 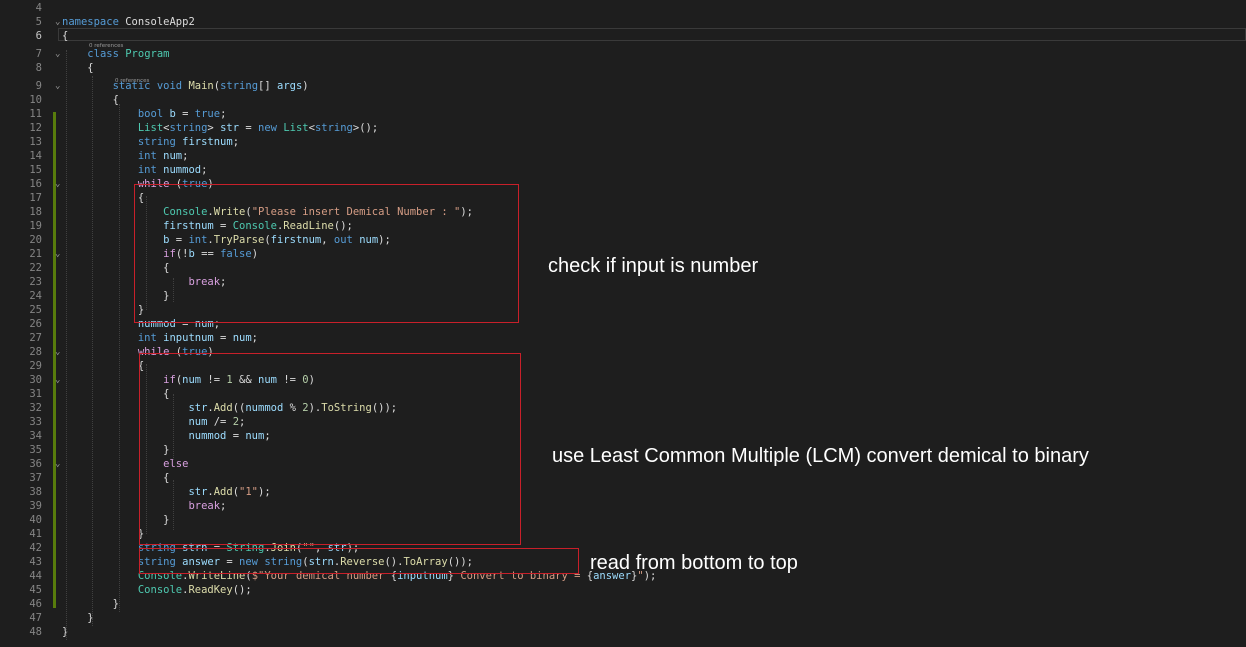 What do you see at coordinates (35, 464) in the screenshot?
I see `line-number: 36` at bounding box center [35, 464].